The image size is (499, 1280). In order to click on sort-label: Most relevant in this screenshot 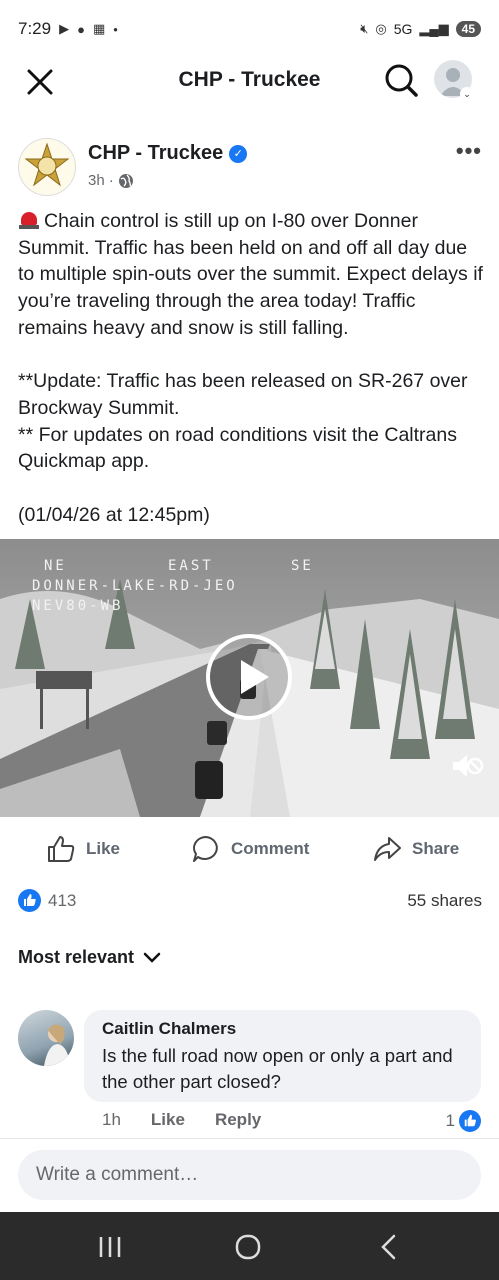, I will do `click(76, 957)`.